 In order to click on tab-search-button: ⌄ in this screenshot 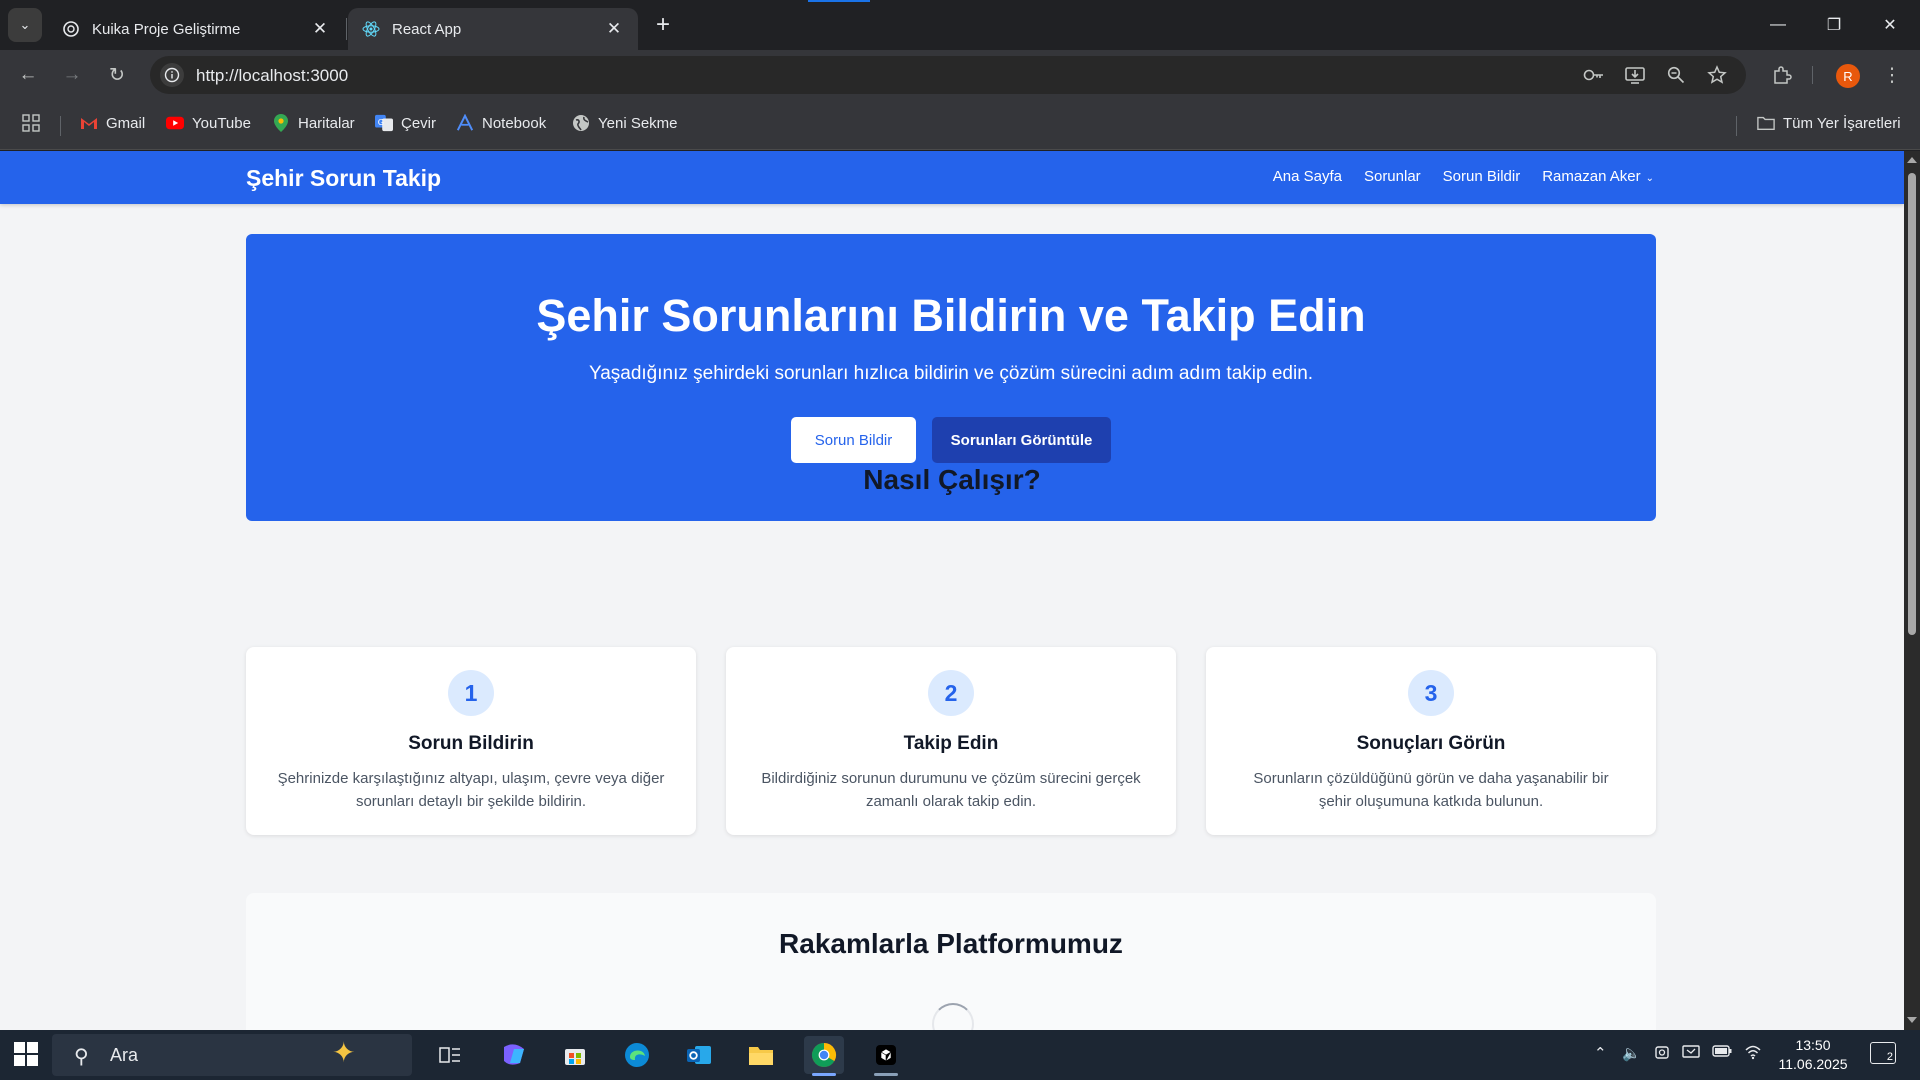, I will do `click(25, 25)`.